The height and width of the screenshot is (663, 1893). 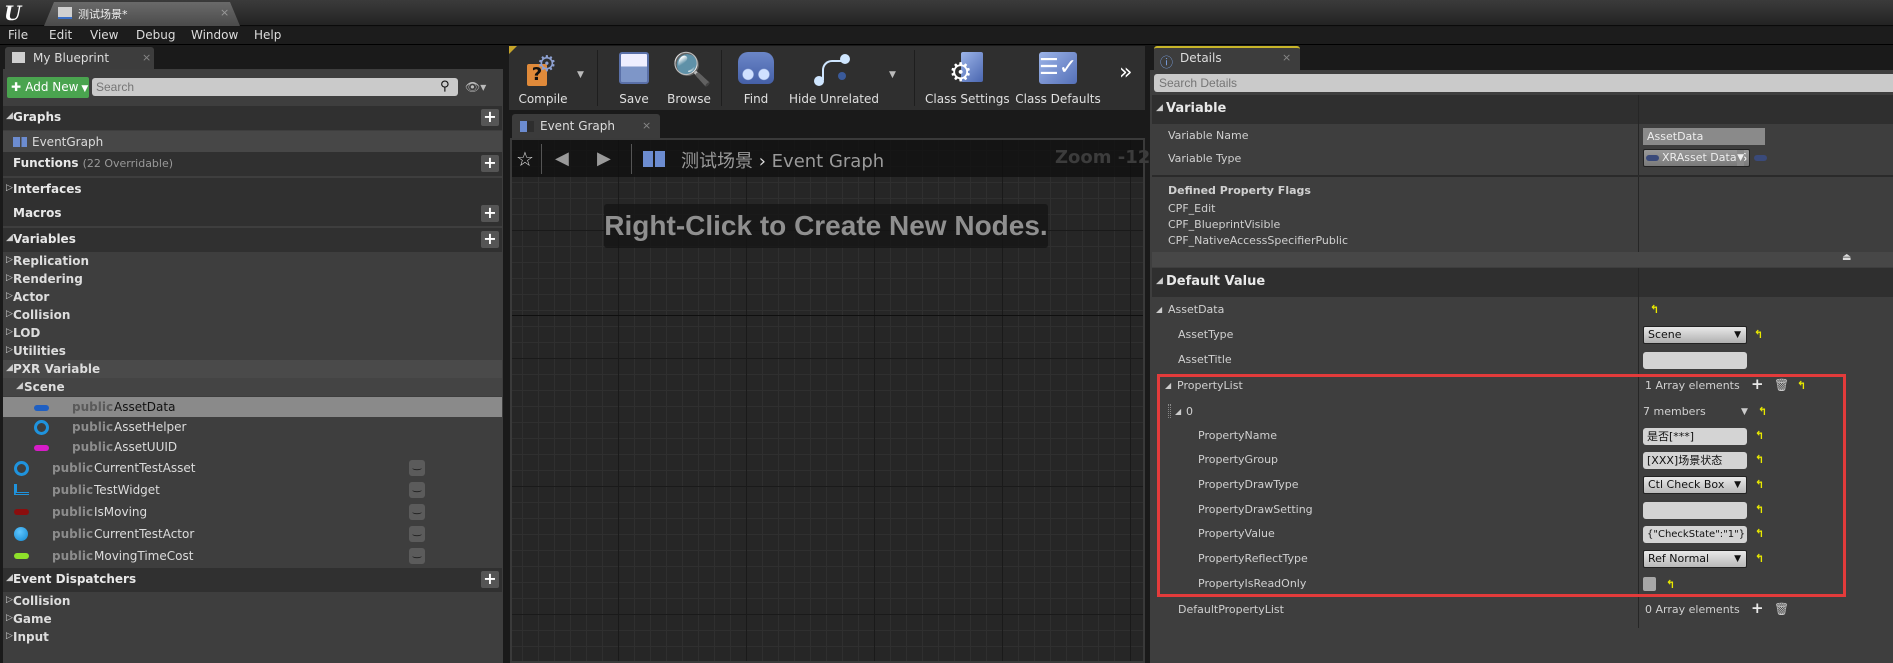 What do you see at coordinates (1695, 559) in the screenshot?
I see `property-reflect-type-dropdown: Ref Normal ▼` at bounding box center [1695, 559].